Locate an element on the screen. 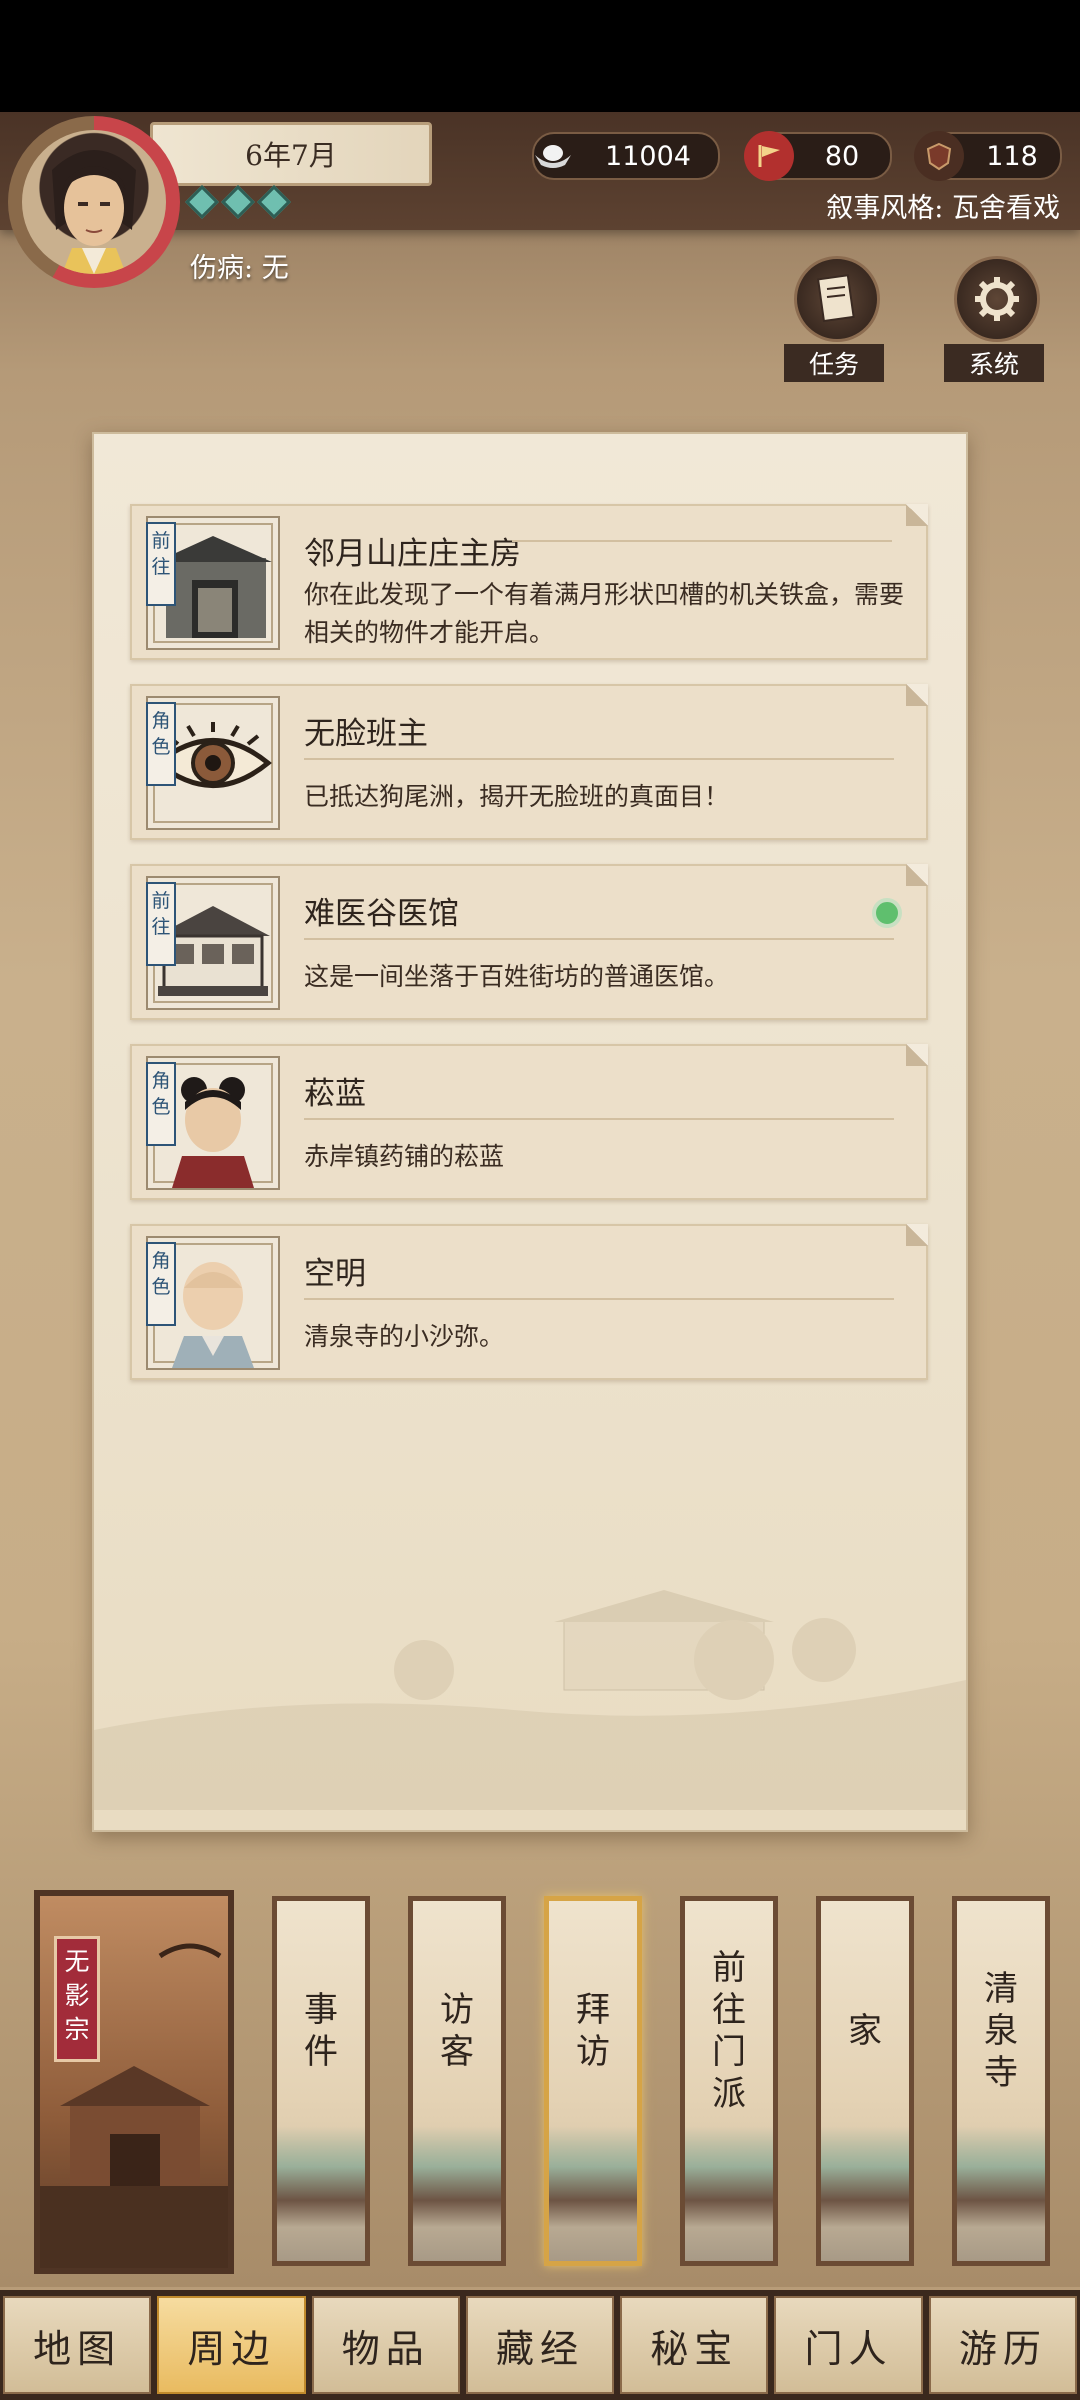 The image size is (1080, 2400). silver-counter: 11004 is located at coordinates (626, 156).